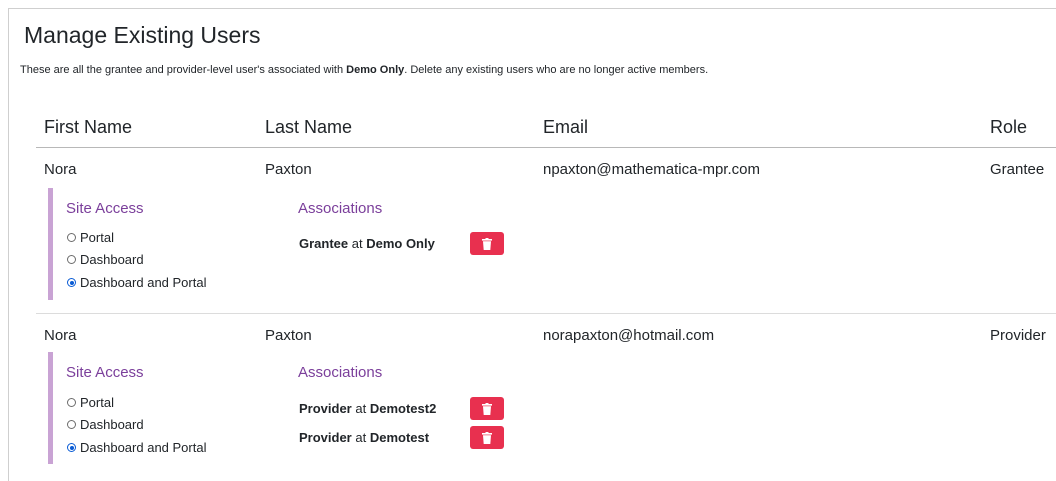  I want to click on email-cell: npaxton@mathematica-mpr.com, so click(651, 169).